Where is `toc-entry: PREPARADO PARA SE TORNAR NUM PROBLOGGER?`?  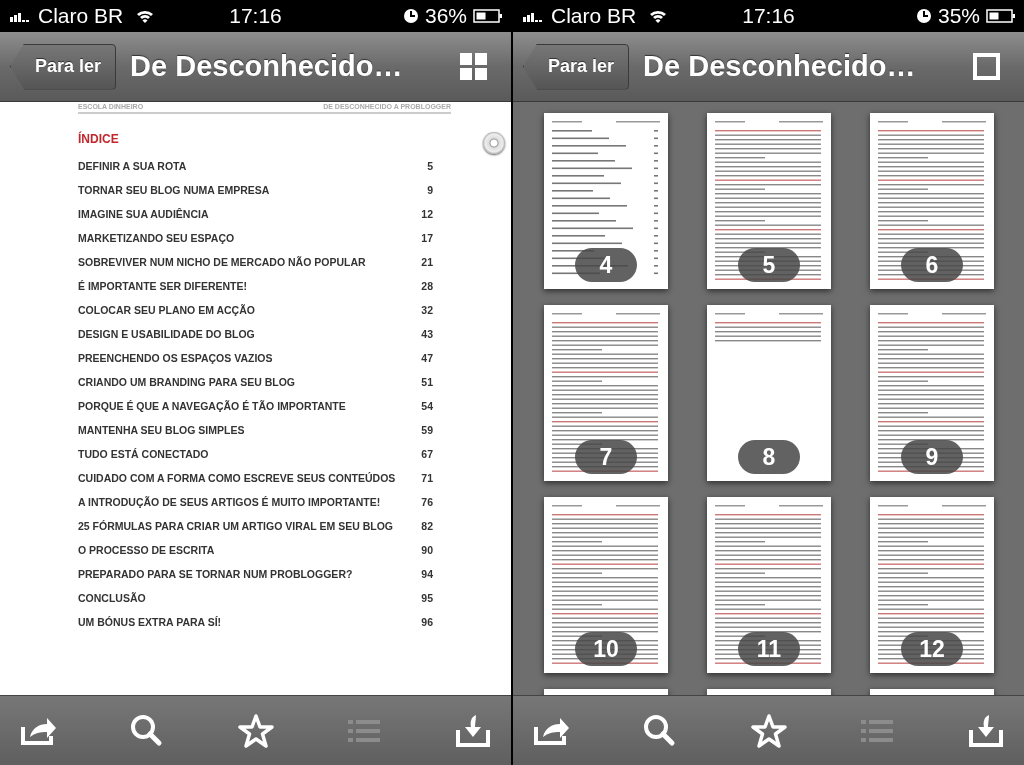 toc-entry: PREPARADO PARA SE TORNAR NUM PROBLOGGER? is located at coordinates (215, 574).